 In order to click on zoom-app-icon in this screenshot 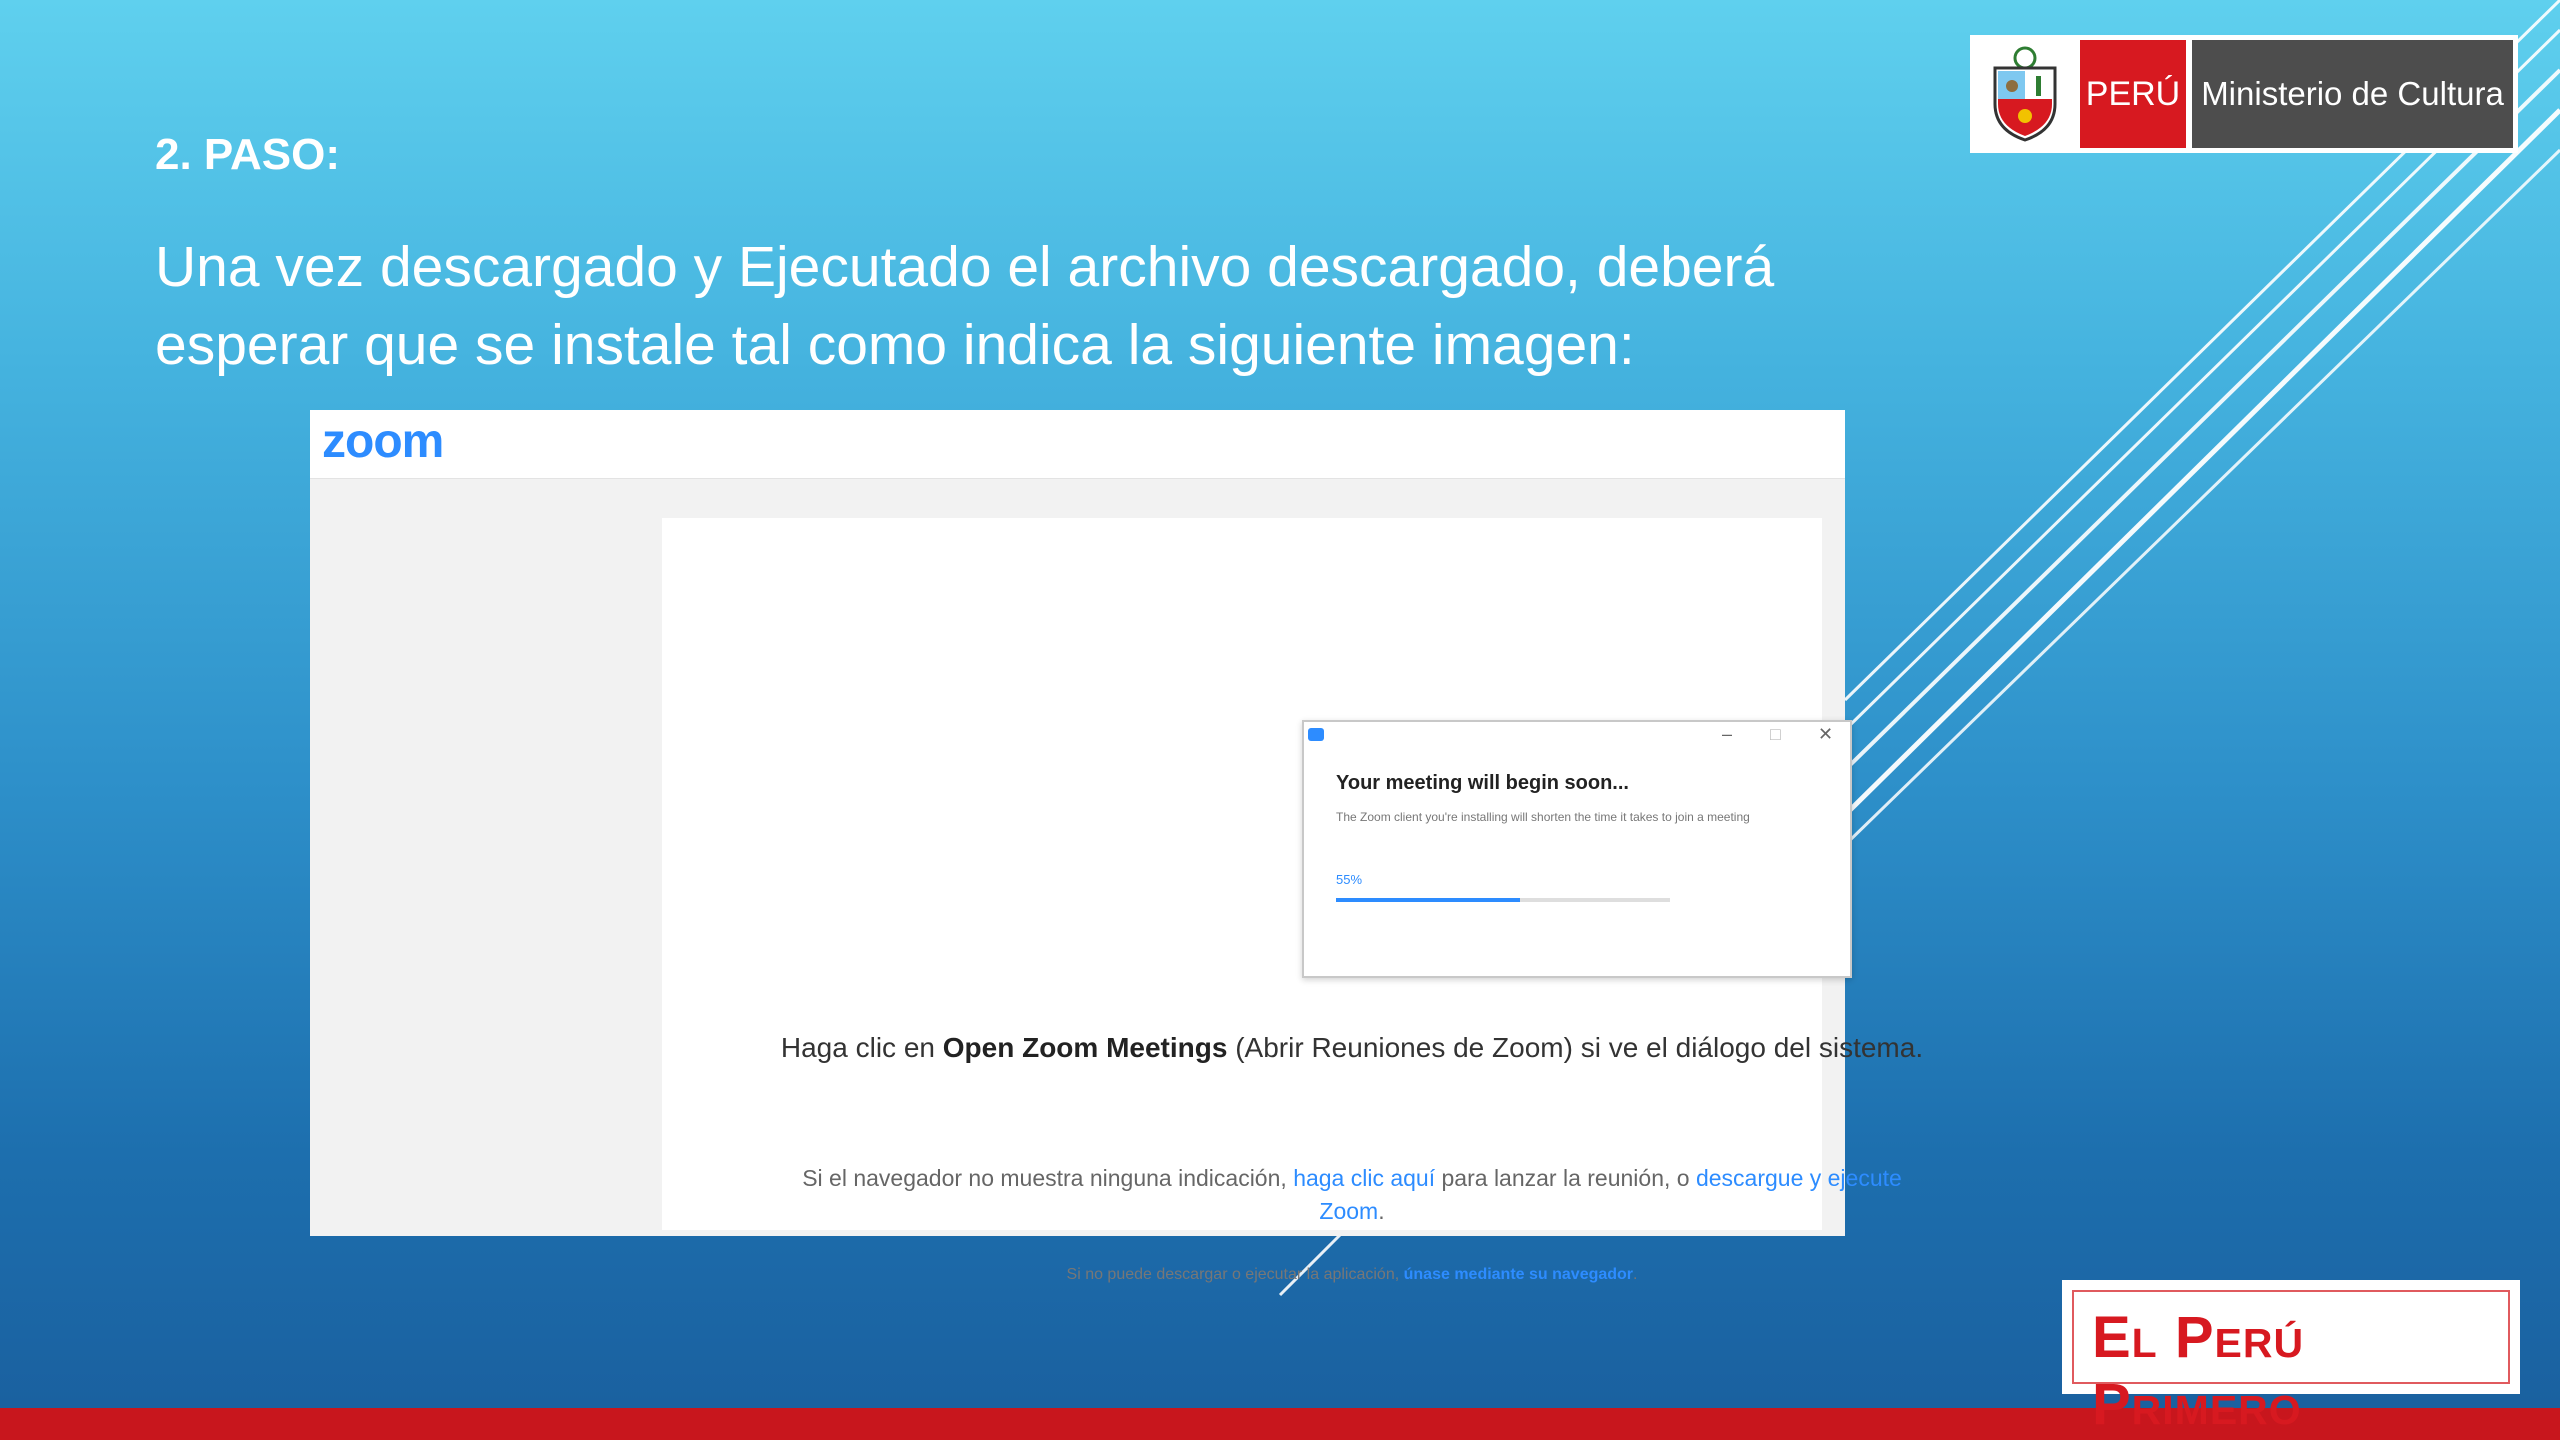, I will do `click(1316, 734)`.